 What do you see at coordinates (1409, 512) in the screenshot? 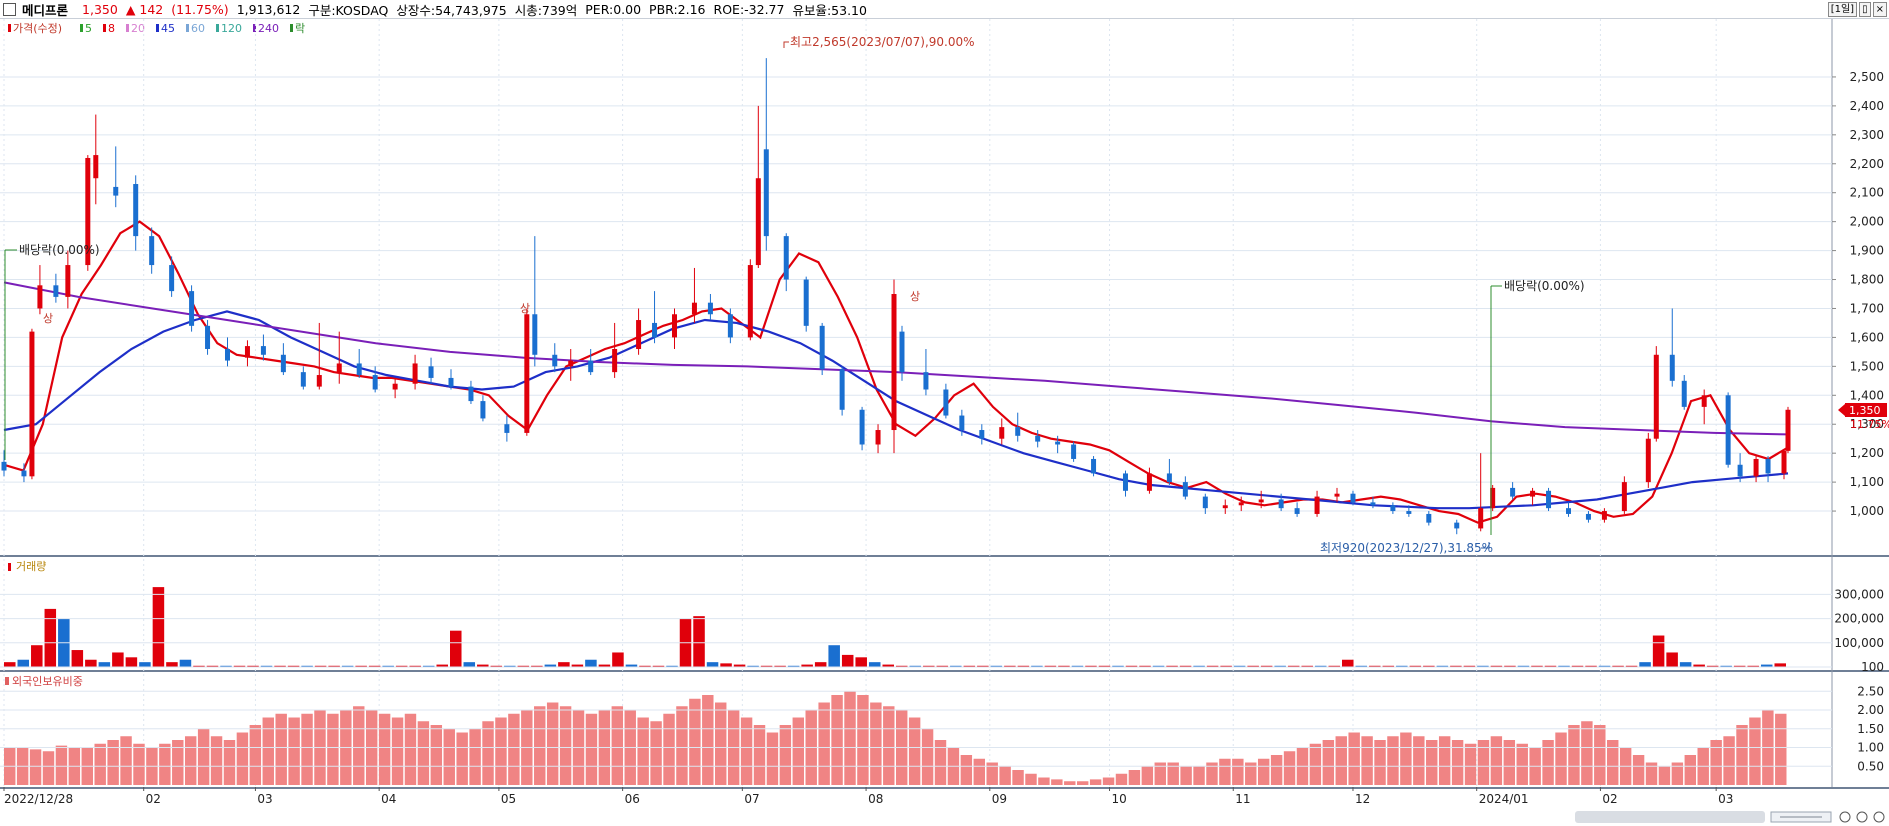
I see `candle-2023/12/15` at bounding box center [1409, 512].